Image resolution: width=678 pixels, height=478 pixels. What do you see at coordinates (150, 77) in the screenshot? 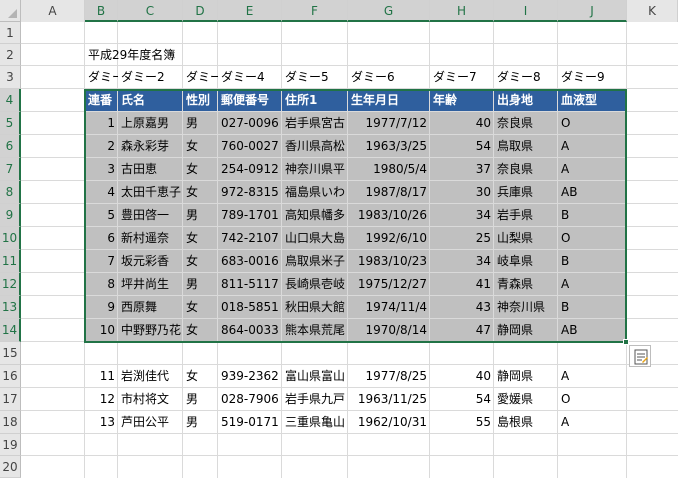
I see `dummy-cell: ダミー2` at bounding box center [150, 77].